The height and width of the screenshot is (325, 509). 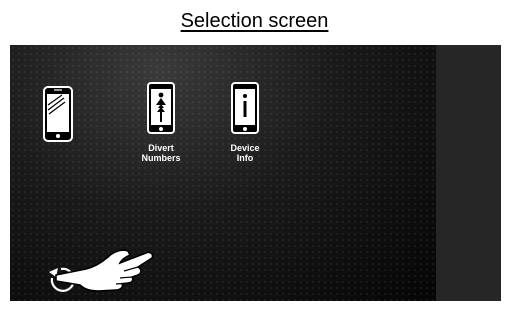 I want to click on tile-divert-numbers: Divert Numbers, so click(x=161, y=122).